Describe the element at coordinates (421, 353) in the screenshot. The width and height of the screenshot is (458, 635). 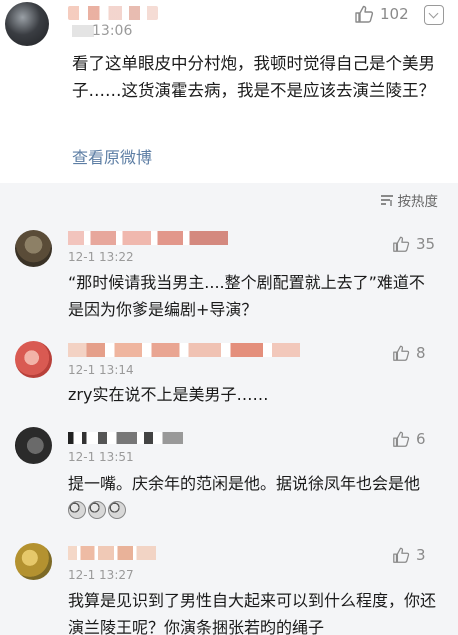
I see `like-count: 8` at that location.